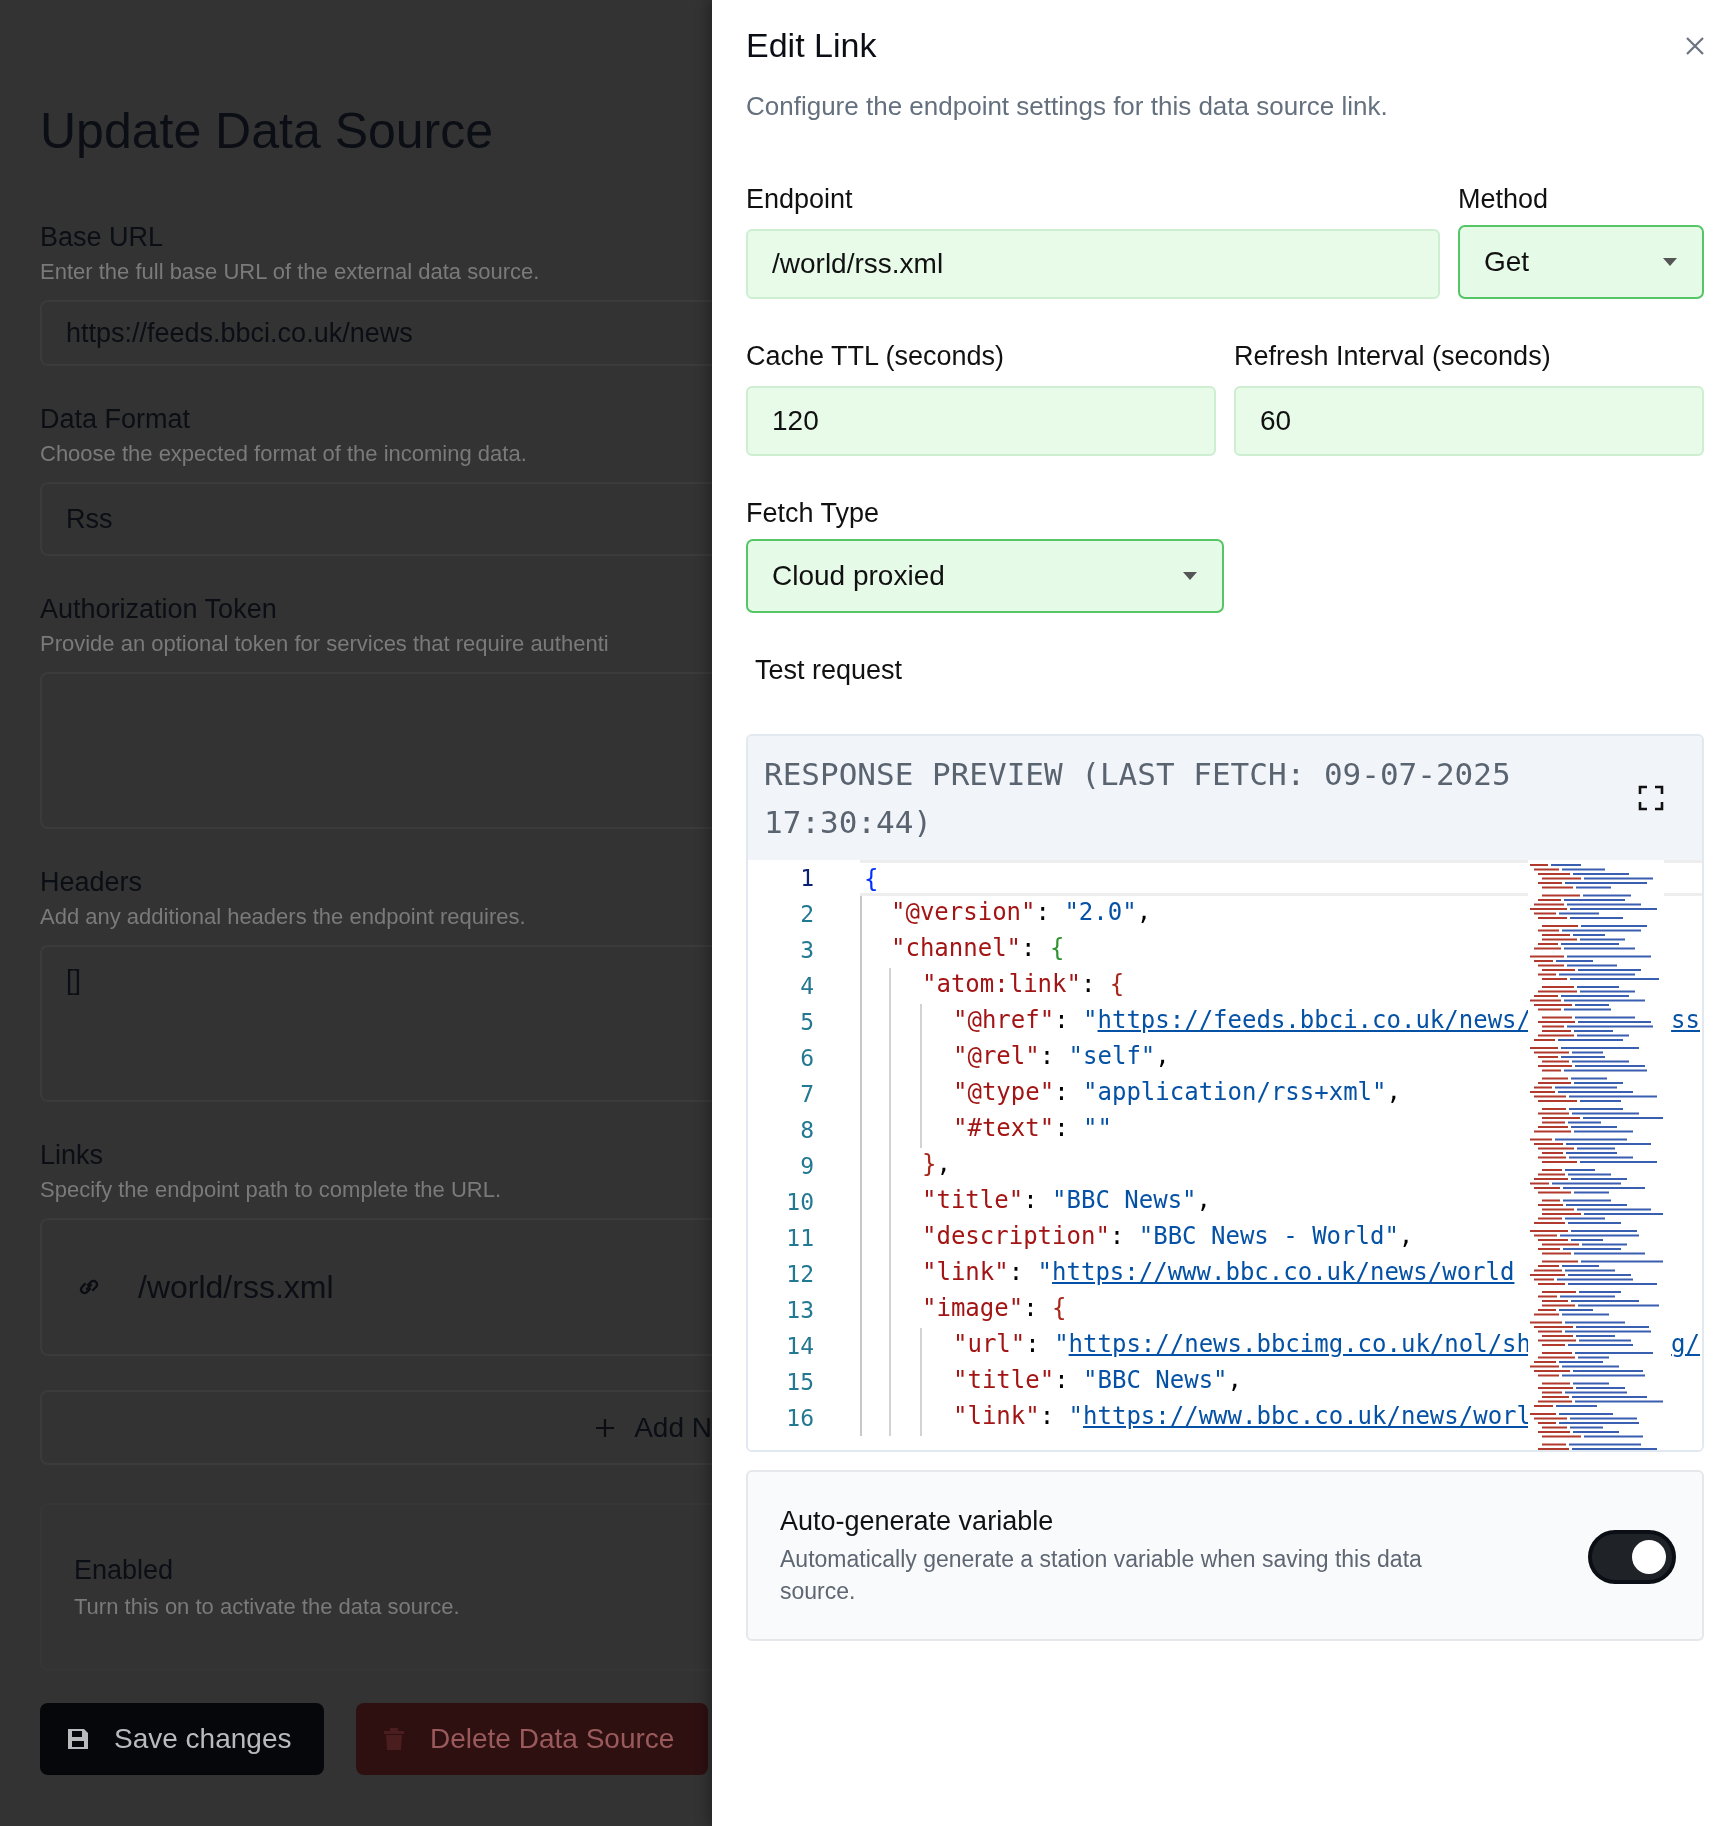 The width and height of the screenshot is (1730, 1826). I want to click on code-line: "description": "BBC News - World",, so click(1167, 1236).